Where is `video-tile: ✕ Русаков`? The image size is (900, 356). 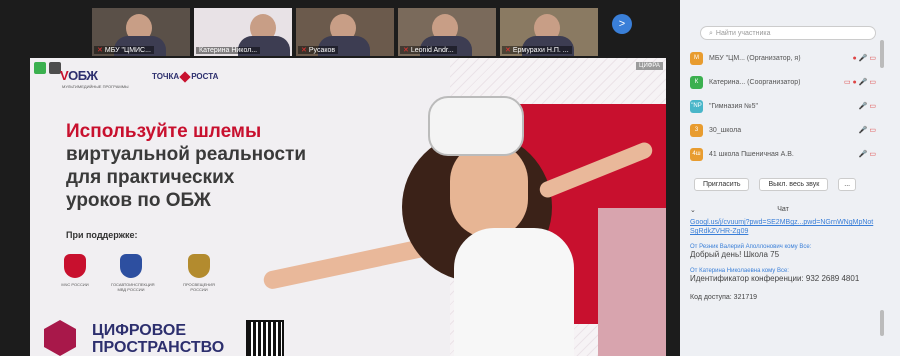 video-tile: ✕ Русаков is located at coordinates (345, 32).